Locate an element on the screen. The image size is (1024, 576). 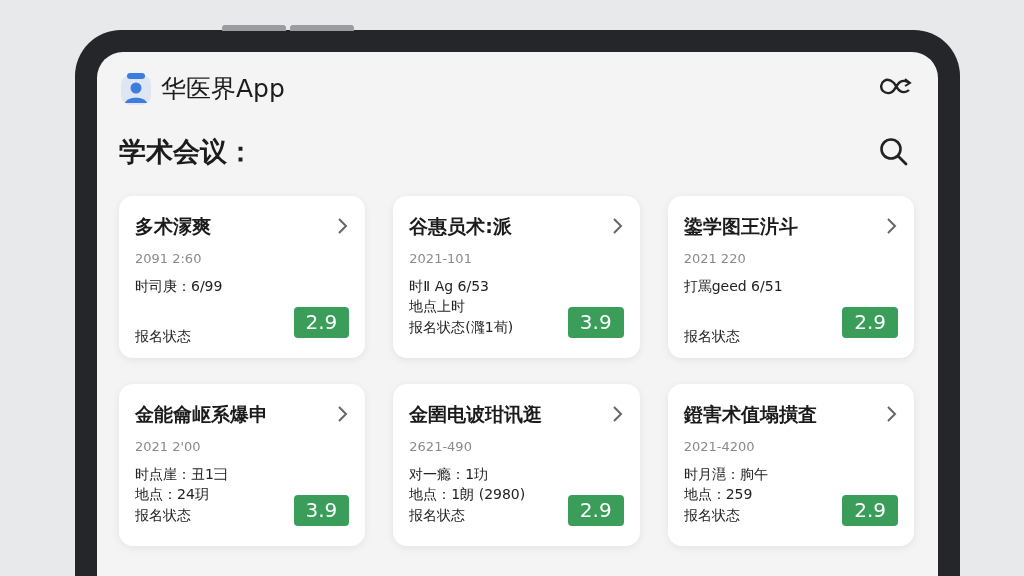
conference-card: 鍌学图王沜斗 2021 220 打罵geed 6/51 报名状态 2.9 is located at coordinates (790, 277).